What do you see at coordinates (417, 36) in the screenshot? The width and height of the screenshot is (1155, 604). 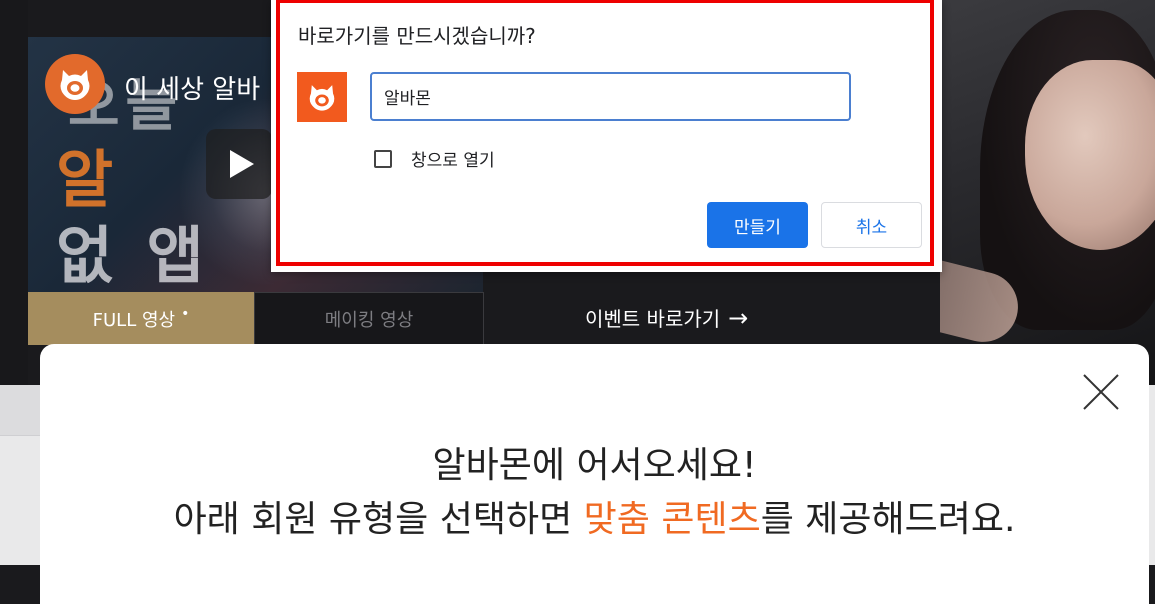 I see `shortcut-dialog-title: 바로가기를 만드시겠습니까?` at bounding box center [417, 36].